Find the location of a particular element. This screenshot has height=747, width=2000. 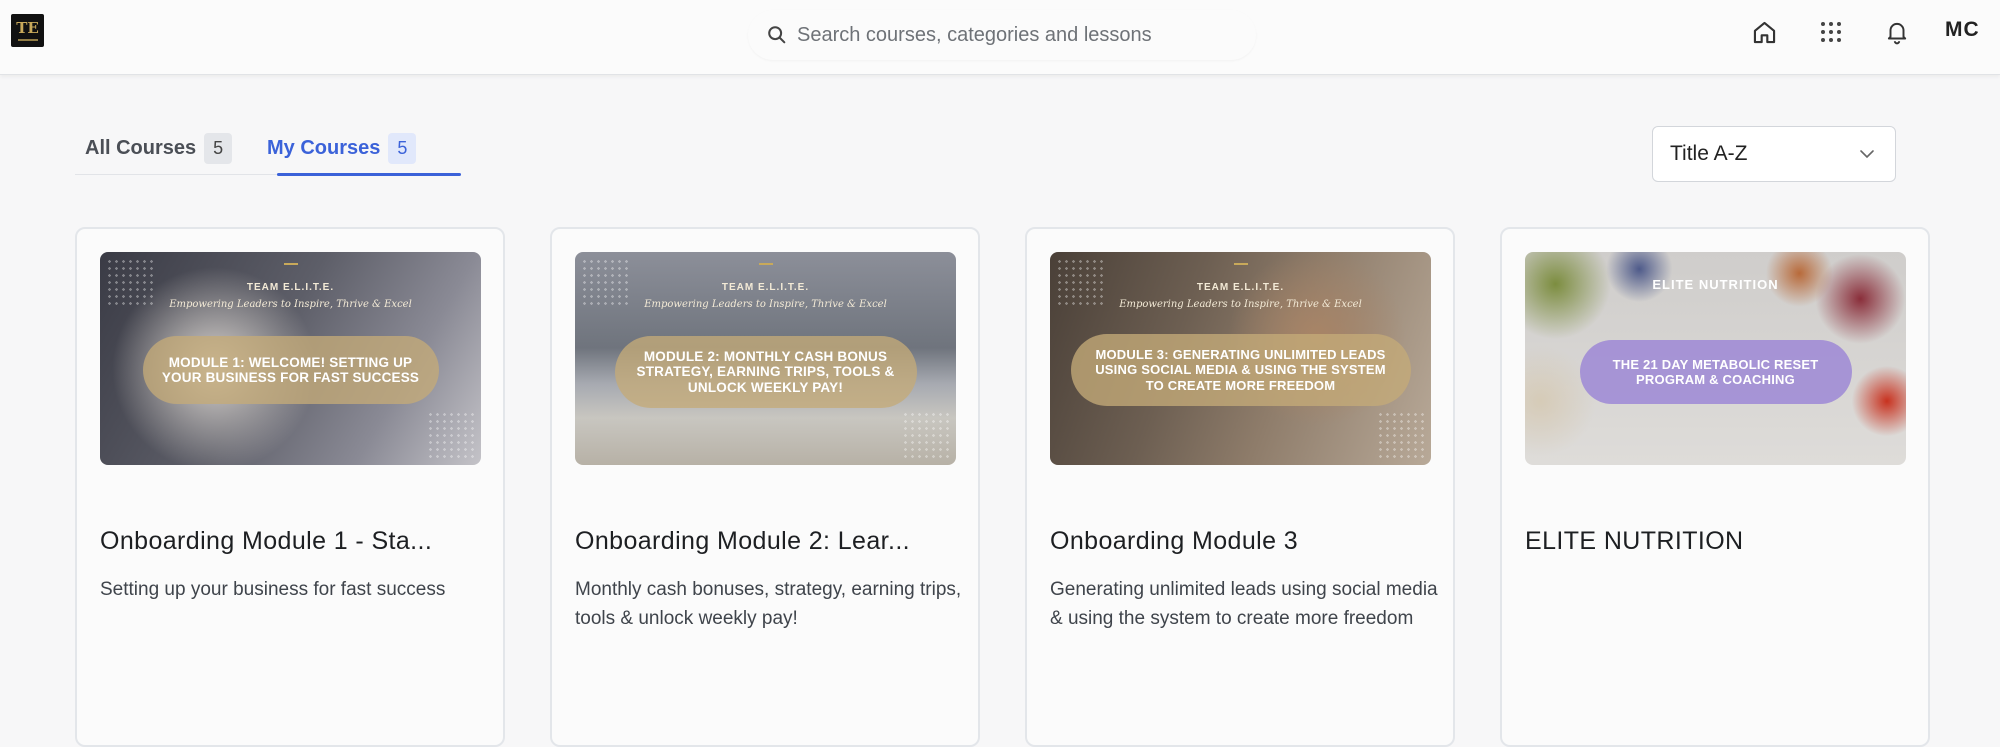

tab-all-courses: All Courses 5 is located at coordinates (159, 148).